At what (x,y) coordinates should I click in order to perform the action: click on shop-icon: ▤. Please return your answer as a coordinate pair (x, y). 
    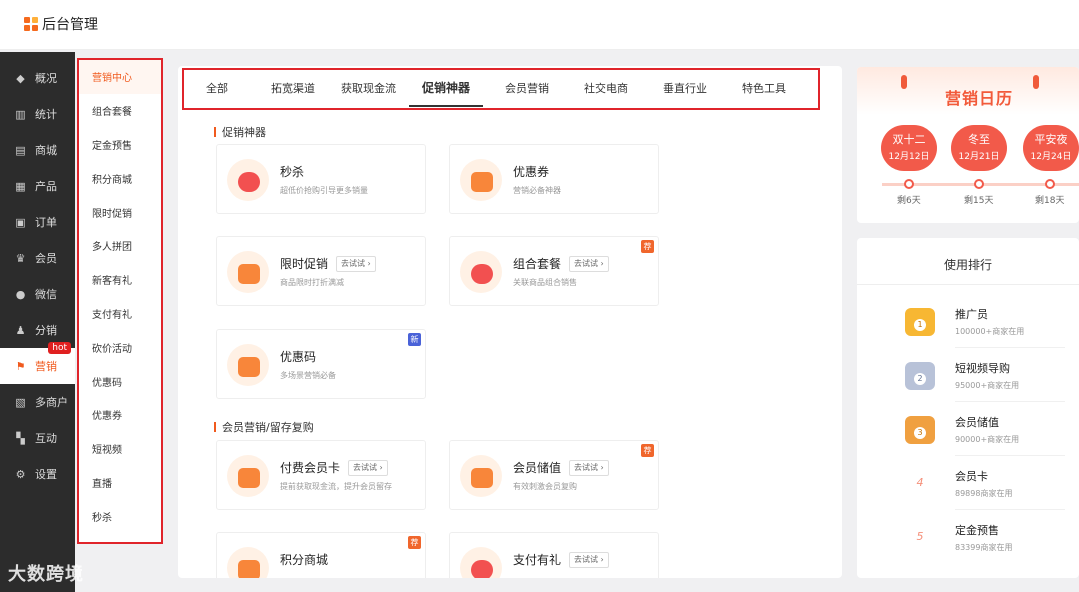
    Looking at the image, I should click on (20, 150).